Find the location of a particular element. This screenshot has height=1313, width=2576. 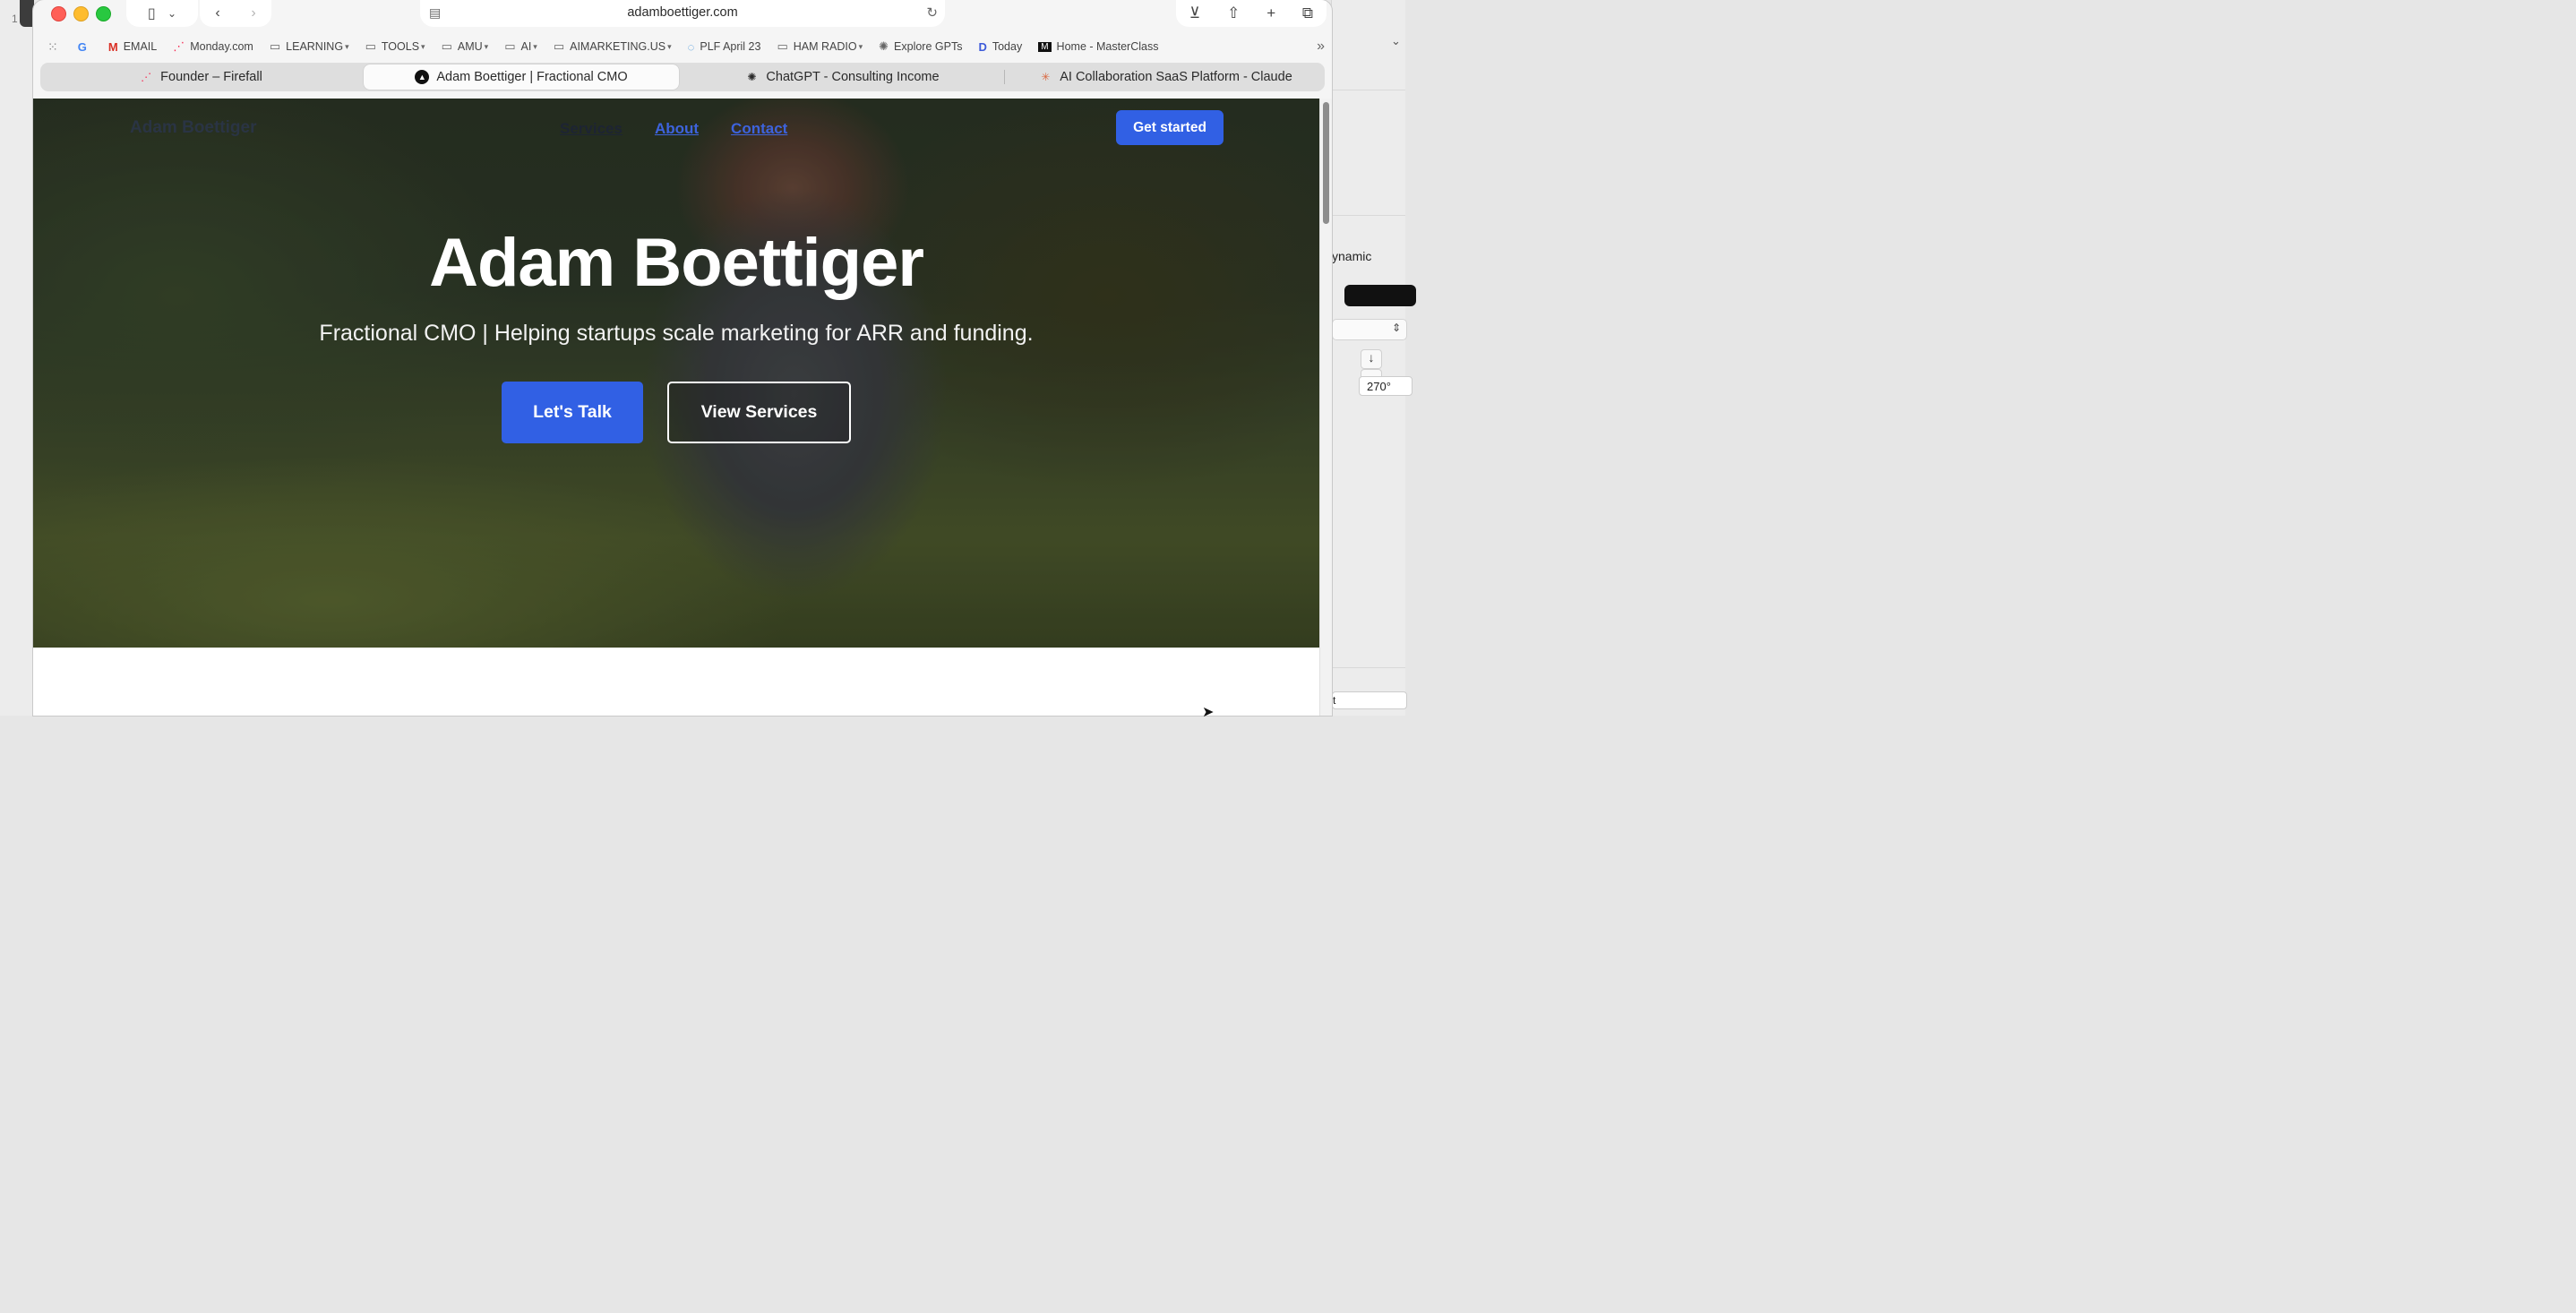

site-nav-links: Services About Contact is located at coordinates (673, 129).